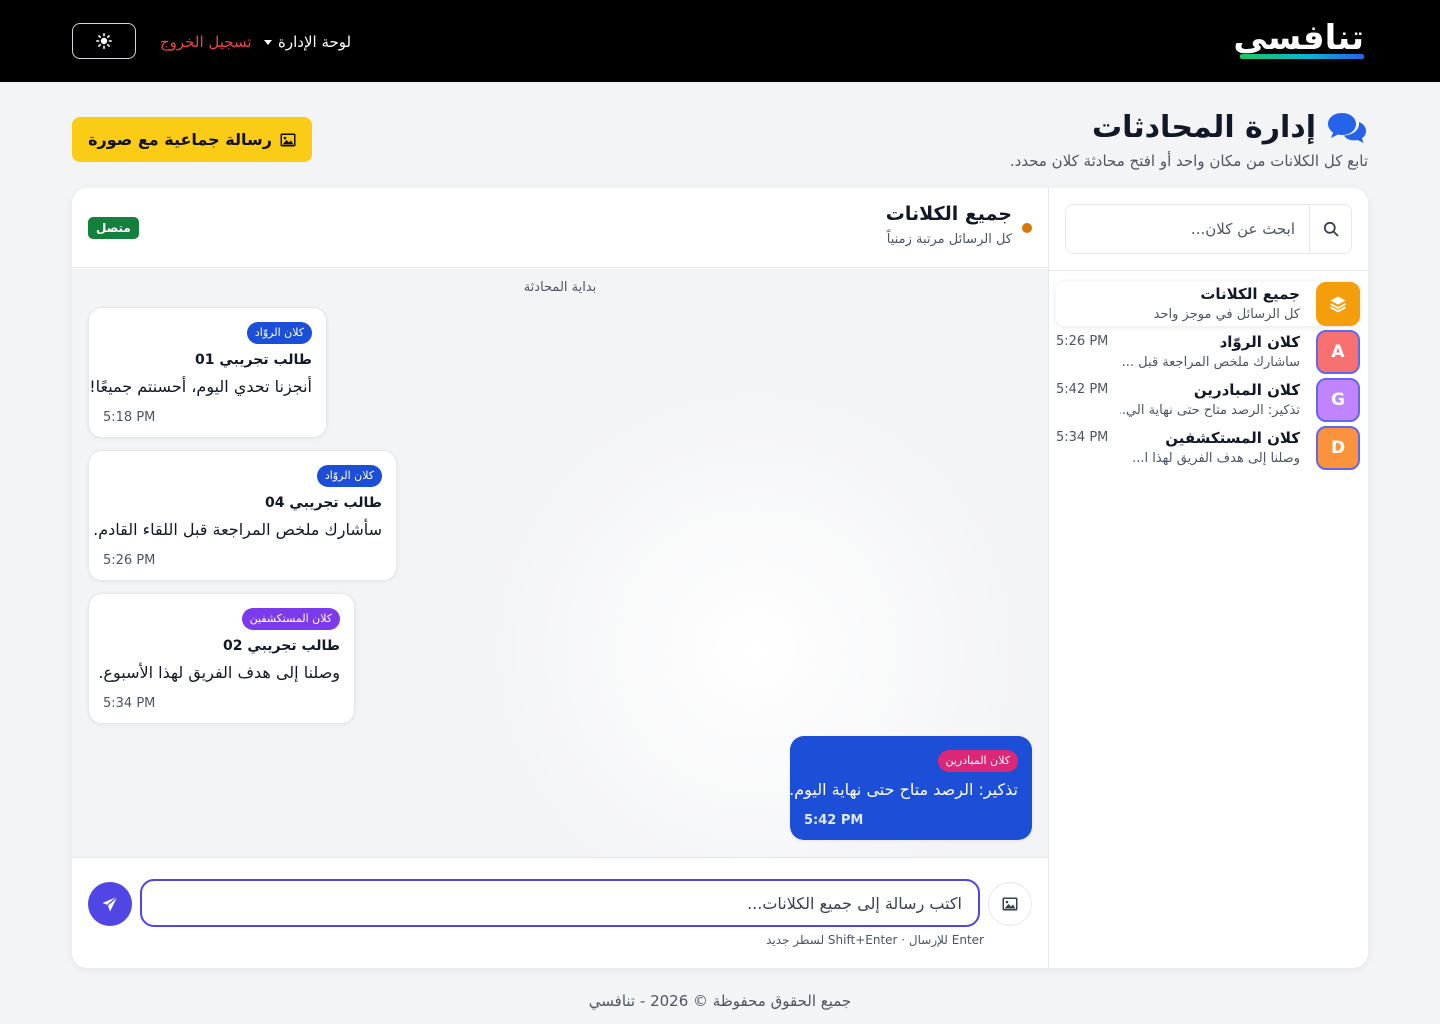 Image resolution: width=1440 pixels, height=1024 pixels. Describe the element at coordinates (237, 529) in the screenshot. I see `message-text: سأشارك ملخص المراجعة قبل اللقاء القادم.` at that location.